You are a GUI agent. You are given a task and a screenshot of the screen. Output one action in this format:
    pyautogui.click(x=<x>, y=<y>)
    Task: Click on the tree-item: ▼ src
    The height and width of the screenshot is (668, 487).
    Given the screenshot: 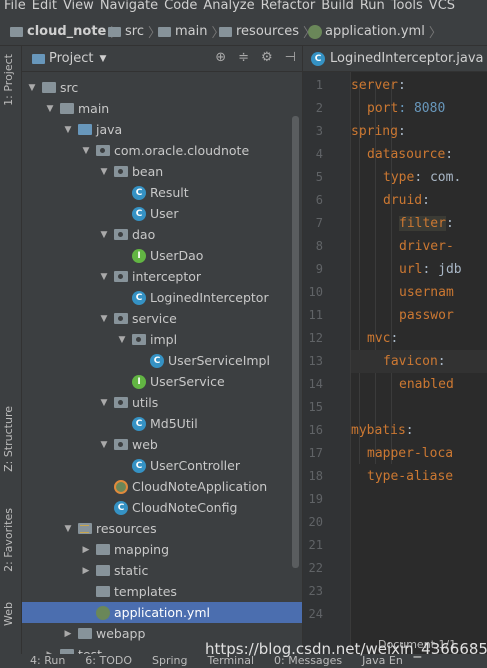 What is the action you would take?
    pyautogui.click(x=162, y=87)
    